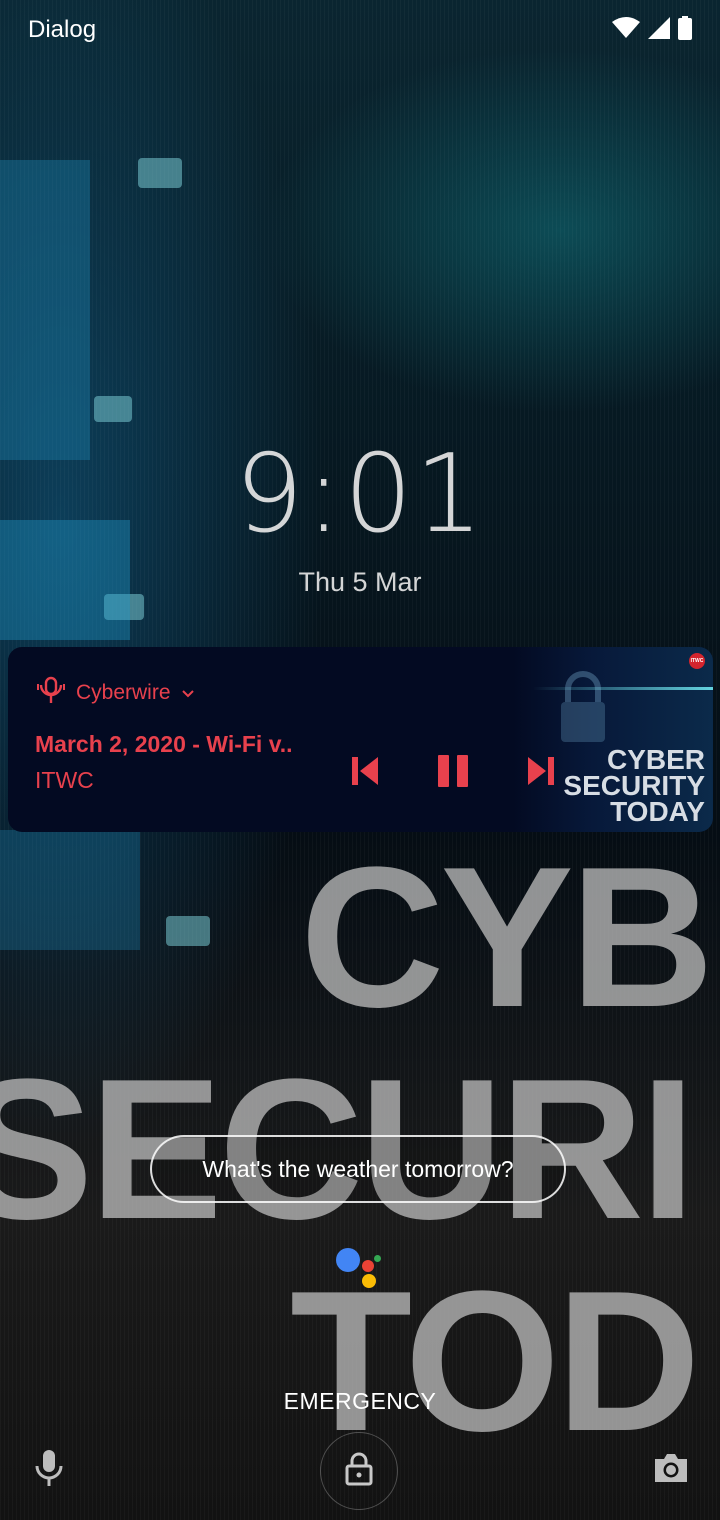 The height and width of the screenshot is (1520, 720). I want to click on track-artist: ITWC, so click(64, 780).